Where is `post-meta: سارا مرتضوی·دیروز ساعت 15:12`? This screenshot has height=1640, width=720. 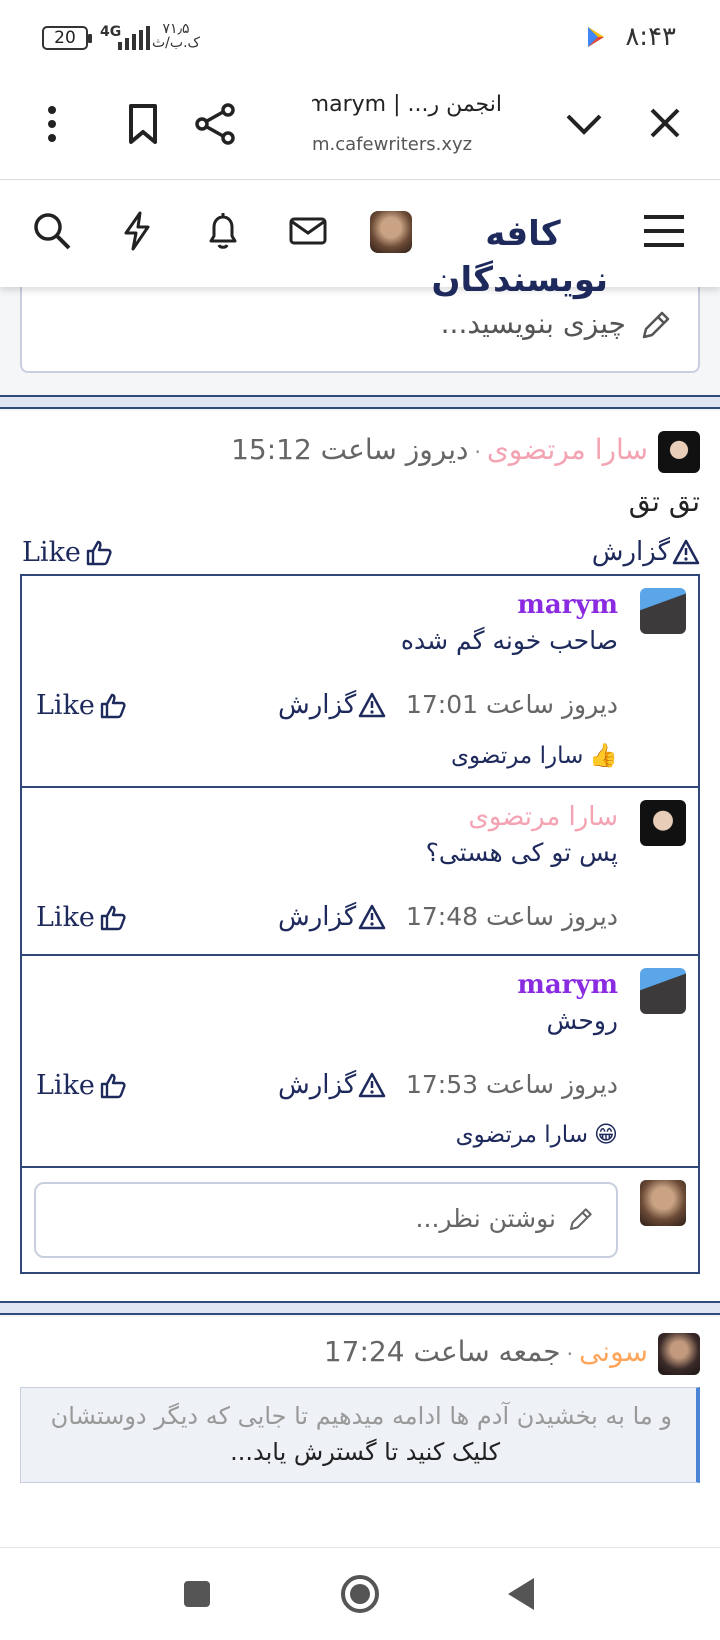 post-meta: سارا مرتضوی·دیروز ساعت 15:12 is located at coordinates (439, 449).